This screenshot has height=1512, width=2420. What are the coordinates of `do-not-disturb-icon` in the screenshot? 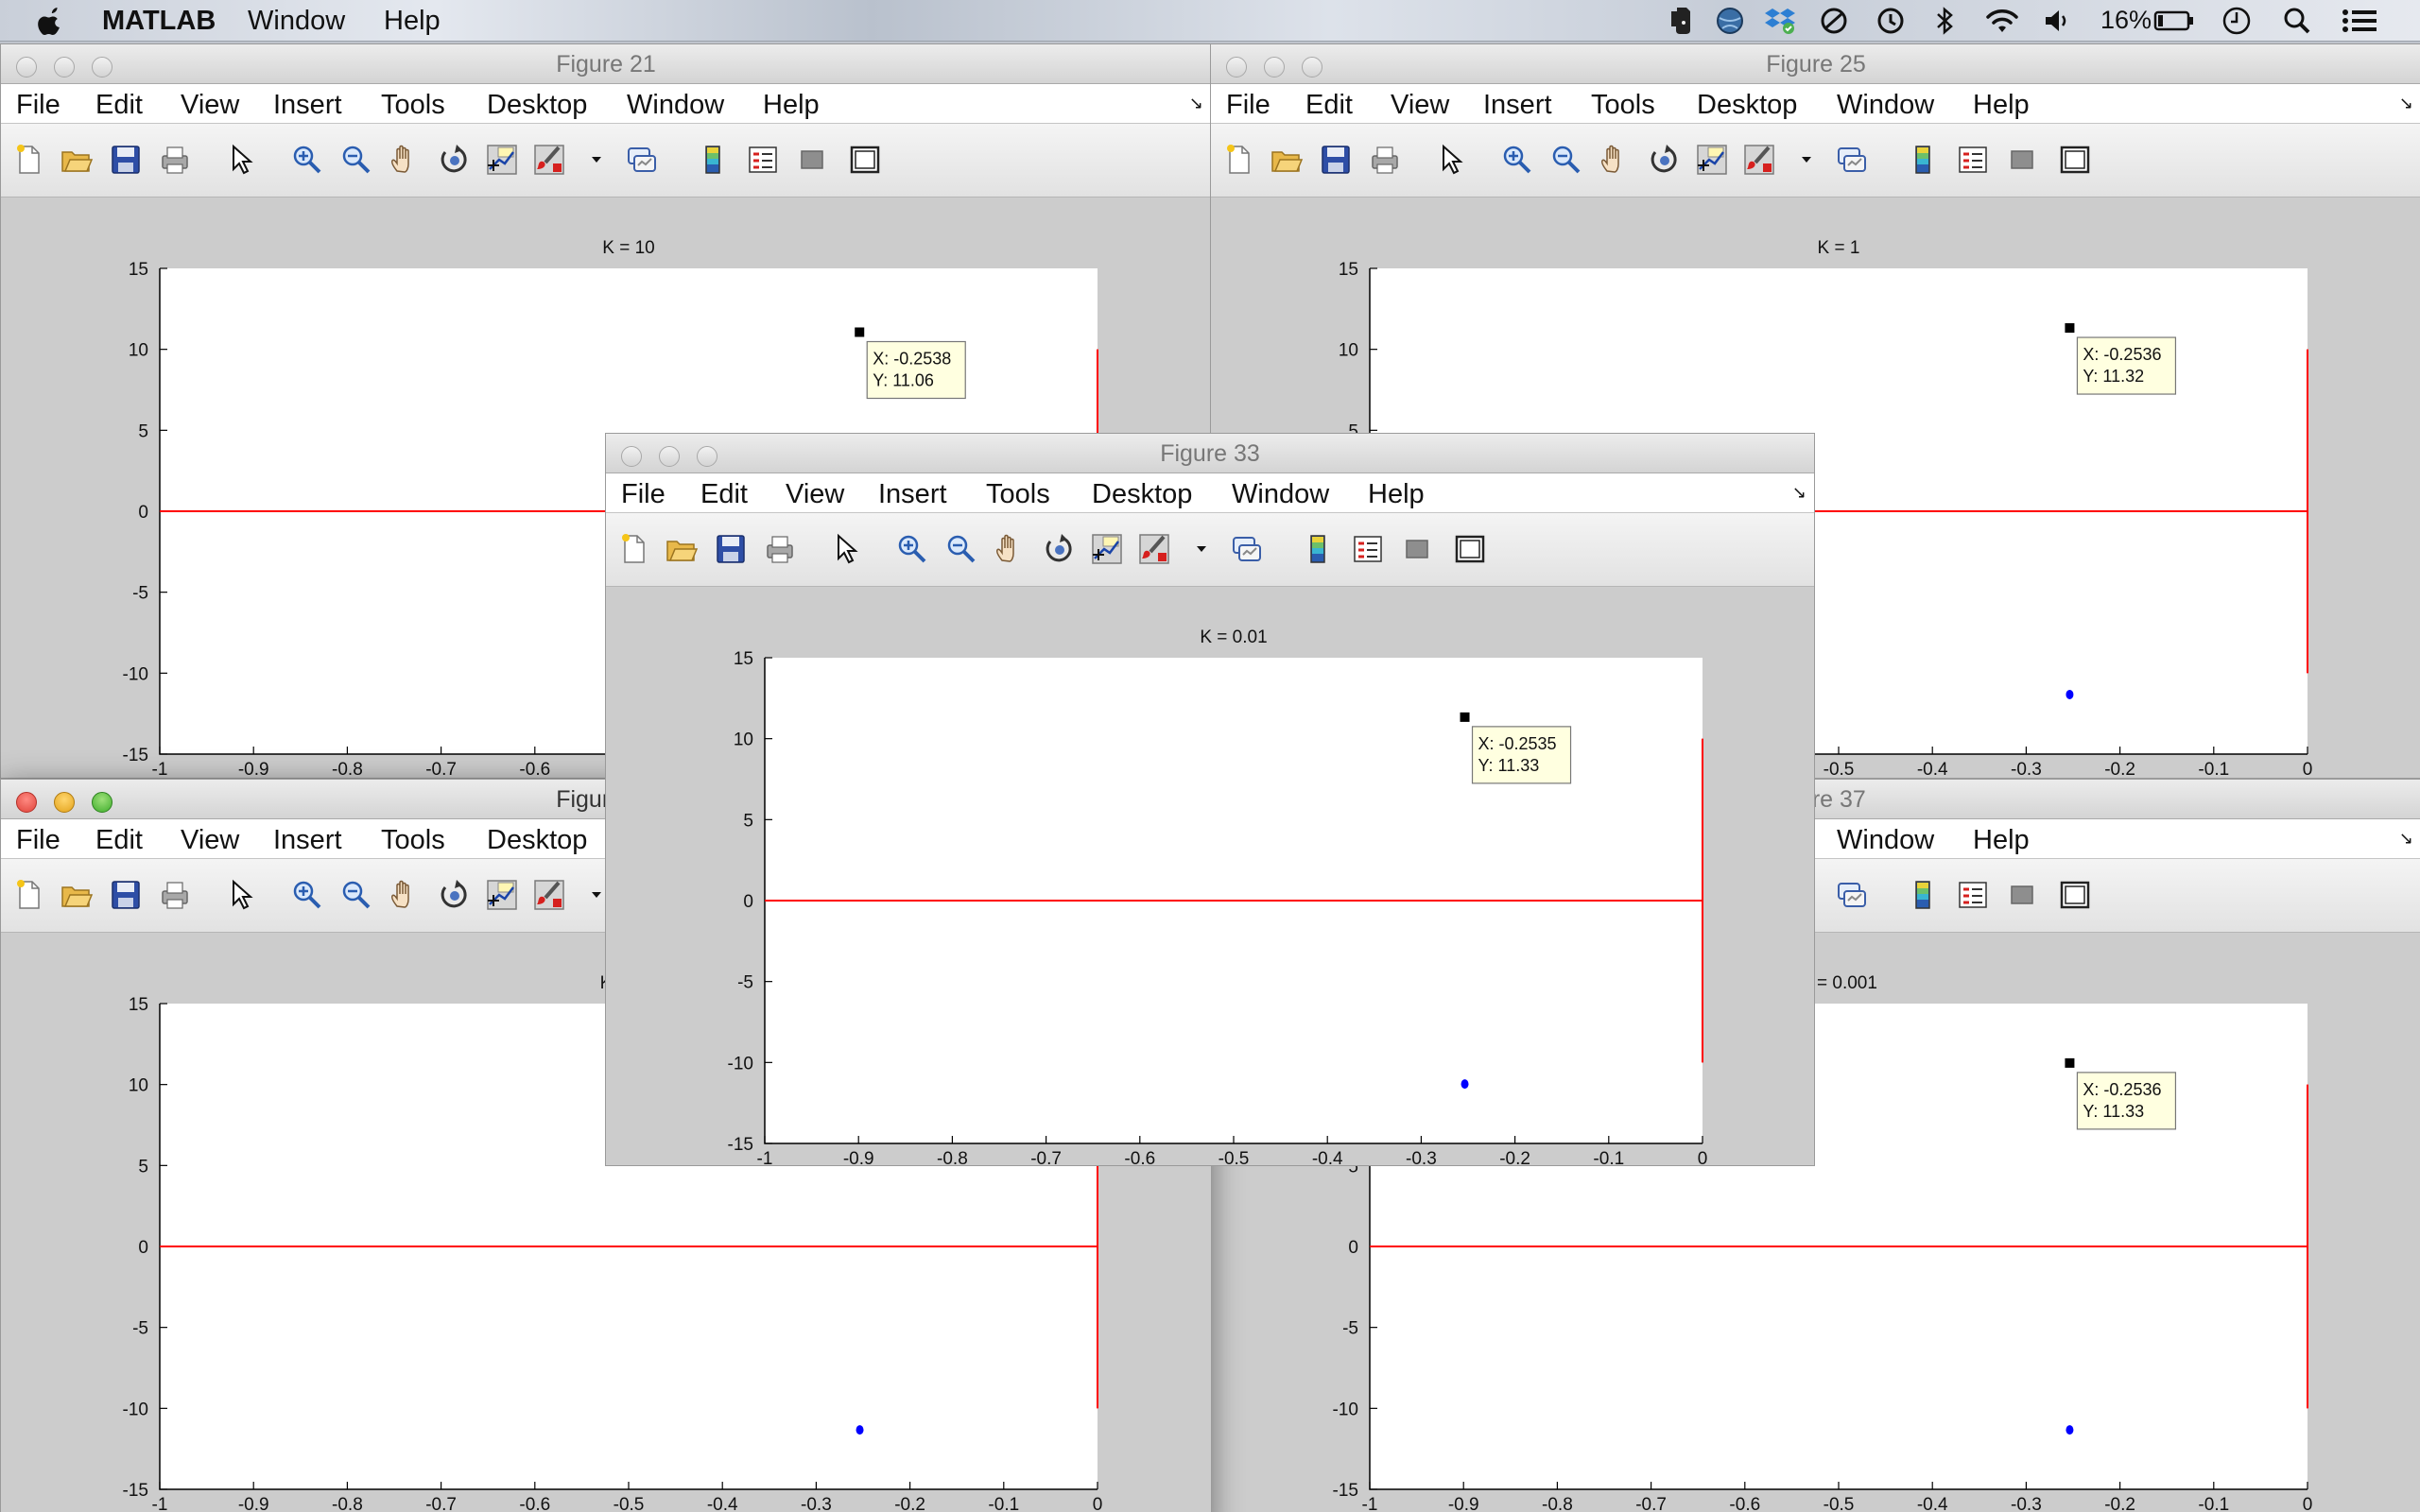 It's located at (1834, 21).